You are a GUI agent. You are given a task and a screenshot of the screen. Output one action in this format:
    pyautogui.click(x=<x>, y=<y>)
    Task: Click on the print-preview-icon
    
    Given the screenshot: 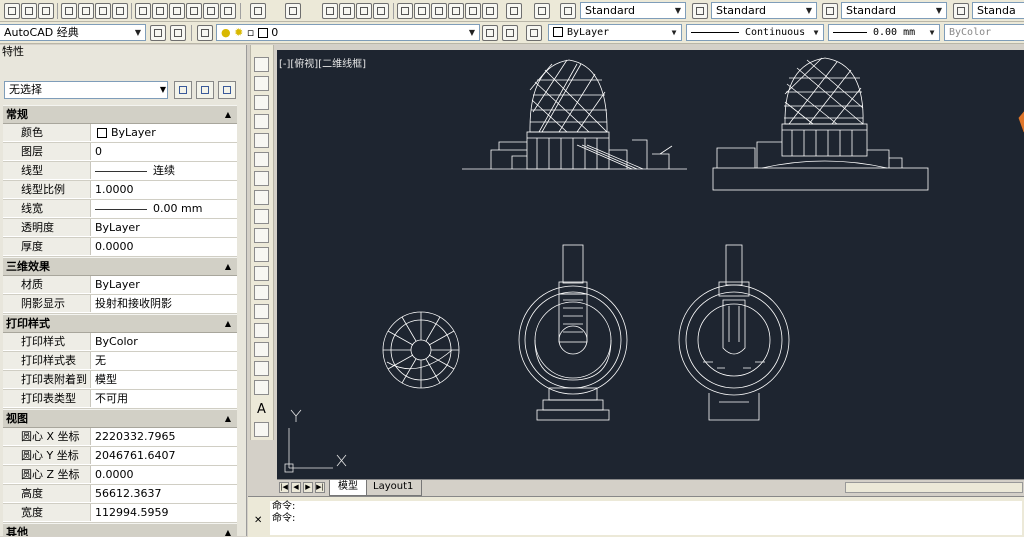 What is the action you would take?
    pyautogui.click(x=86, y=11)
    